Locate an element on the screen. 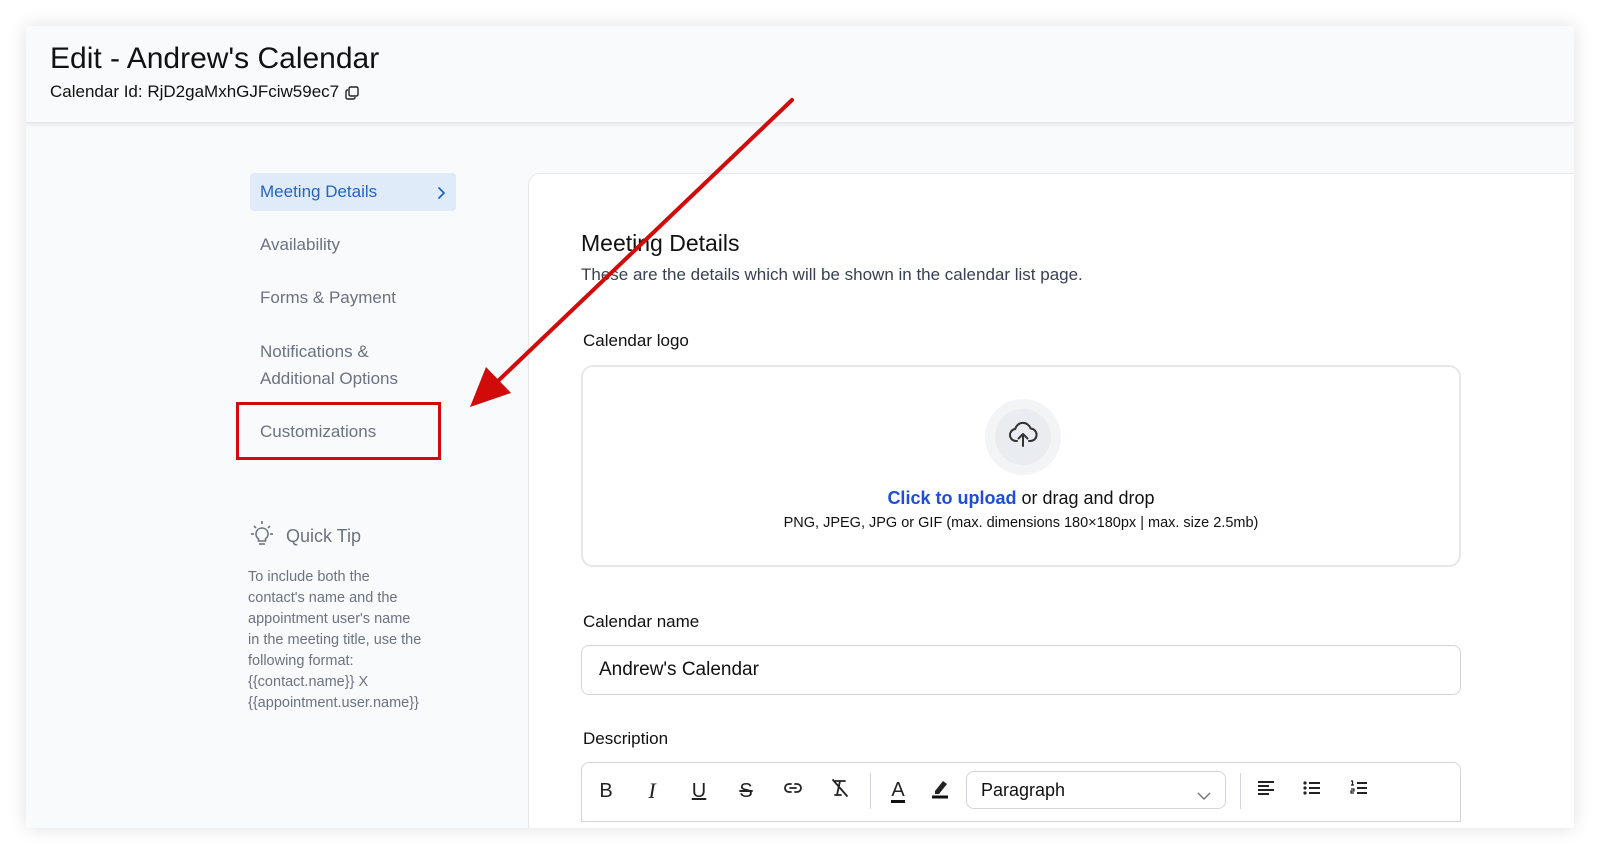  page-title: Edit - Andrew's Calendar is located at coordinates (215, 58).